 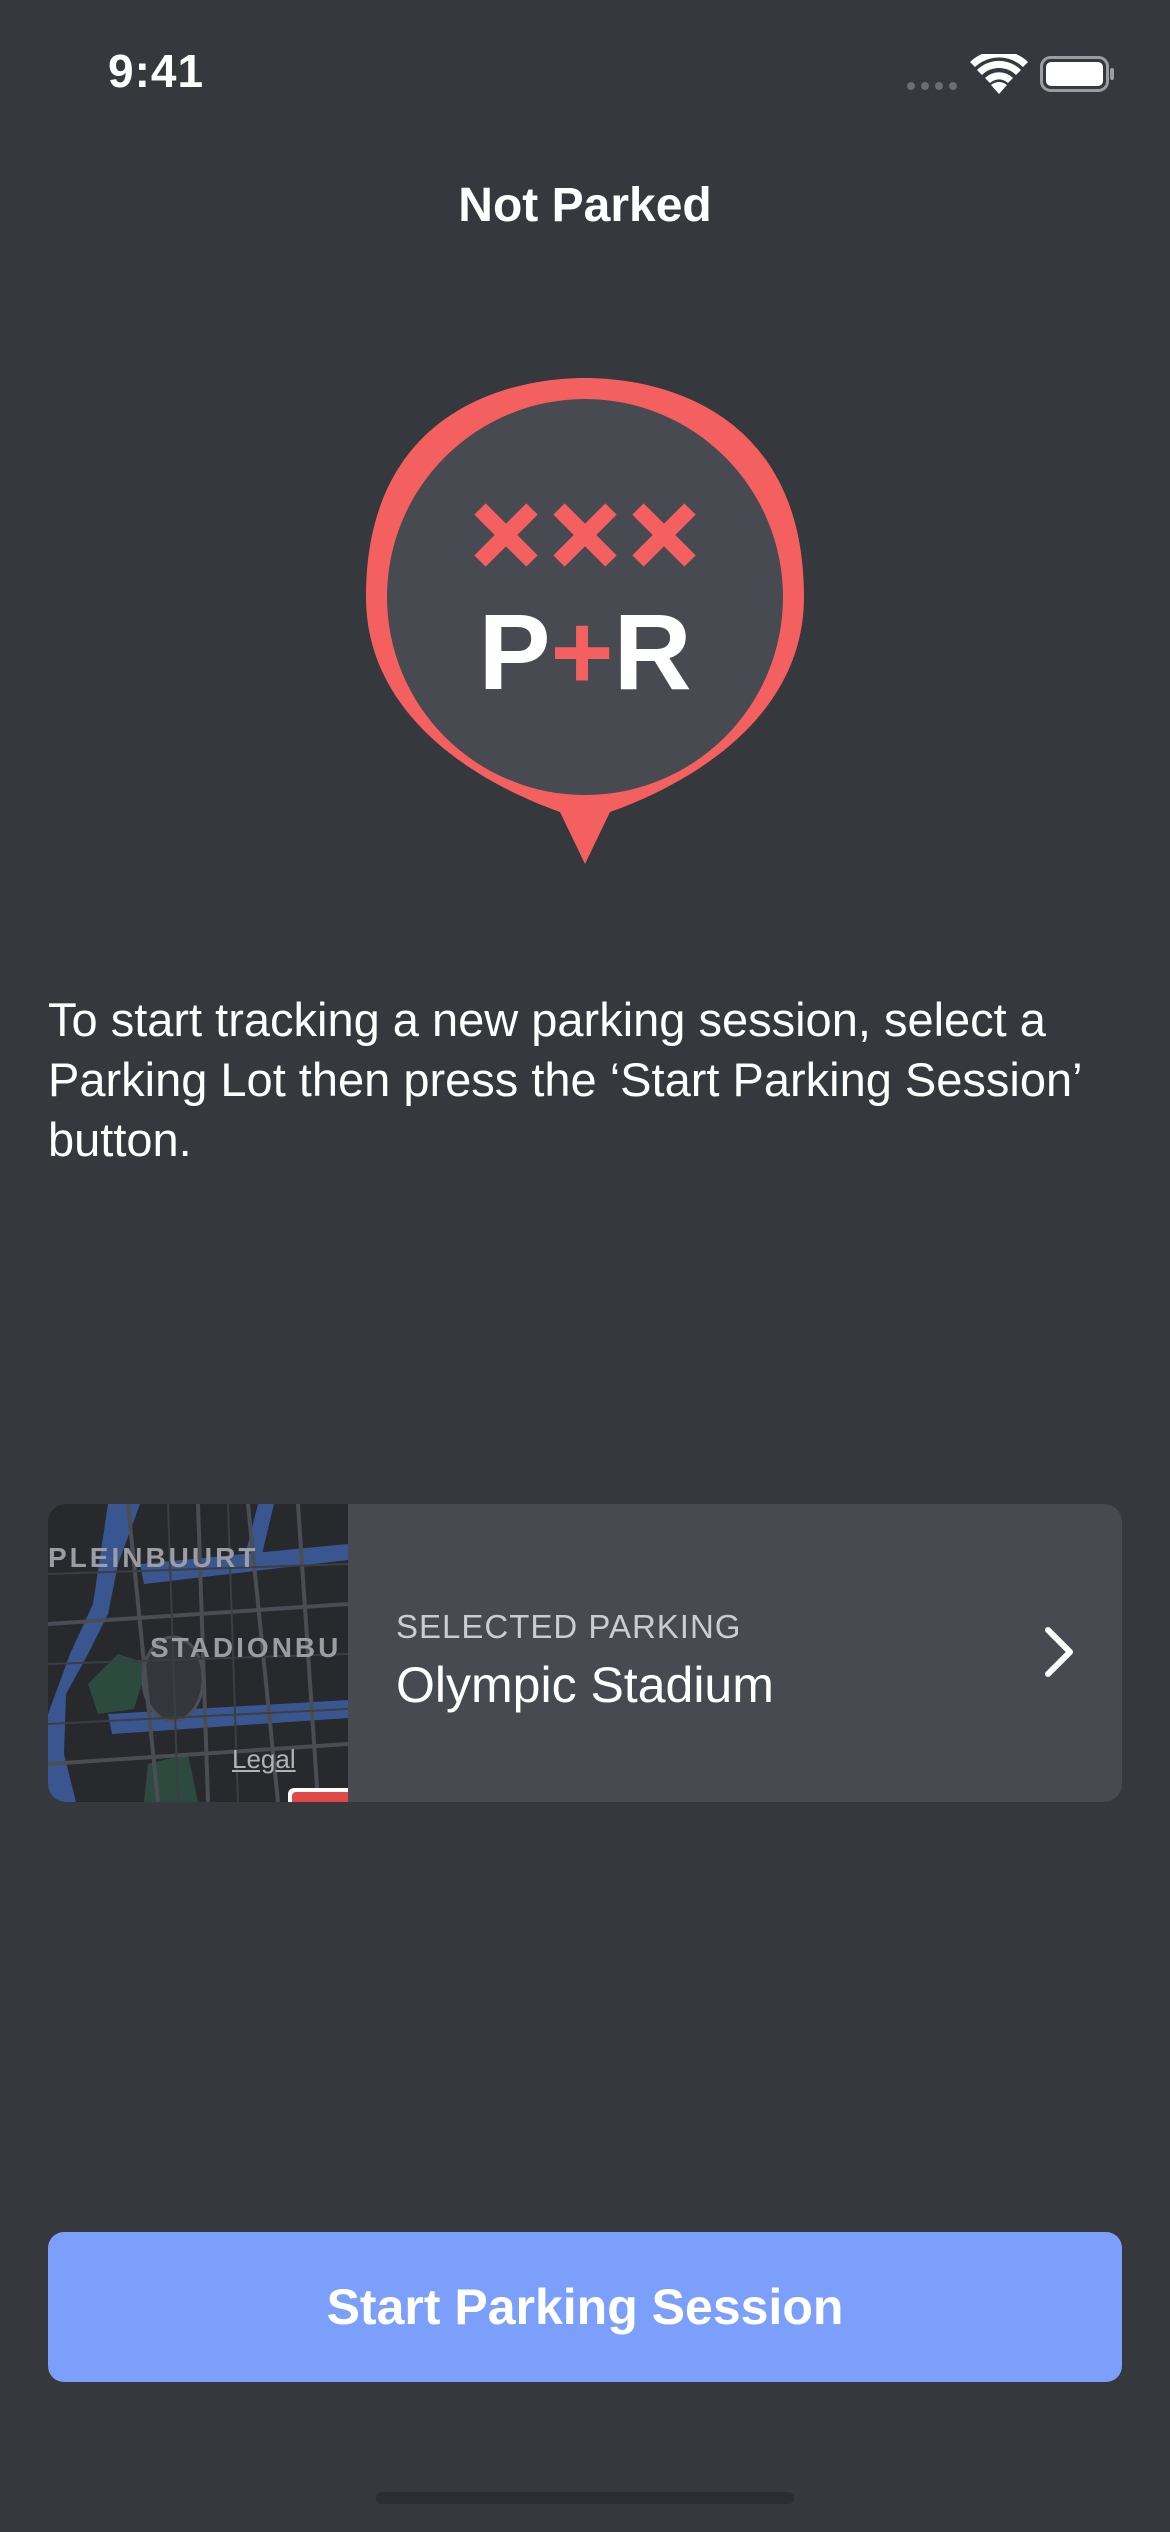 I want to click on selected-parking-name: Olympic Stadium, so click(x=585, y=1685).